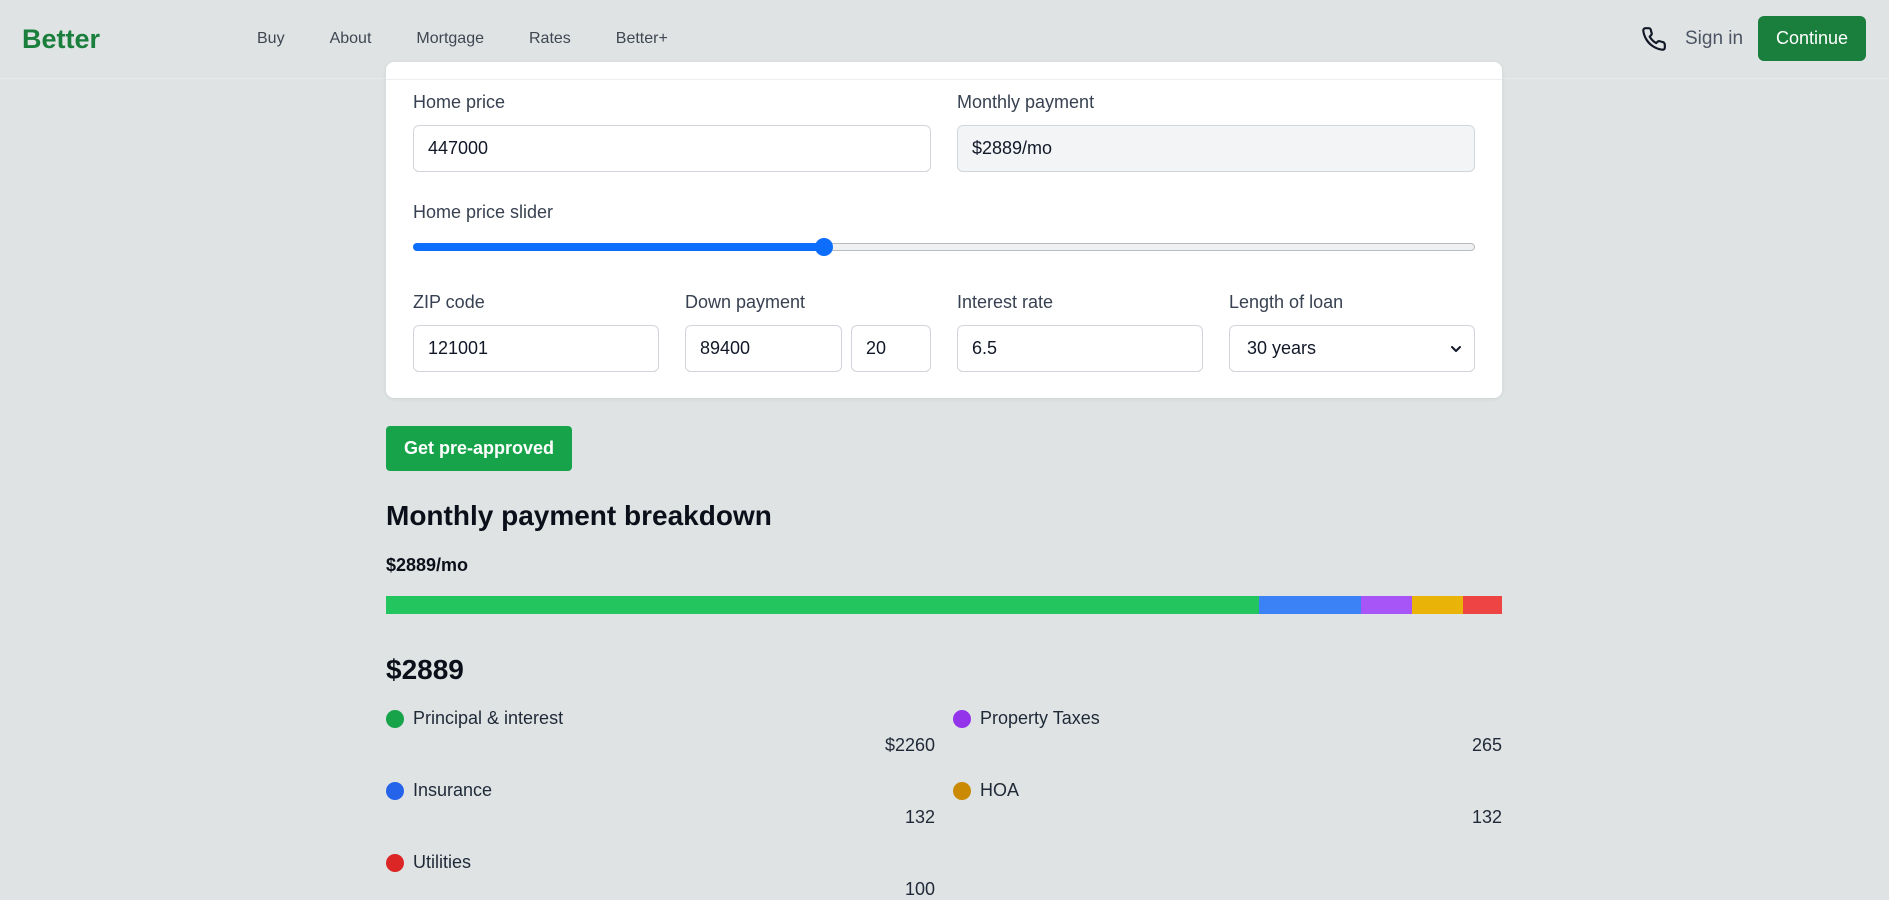 The height and width of the screenshot is (900, 1889). I want to click on zip-code-label: ZIP code, so click(449, 302).